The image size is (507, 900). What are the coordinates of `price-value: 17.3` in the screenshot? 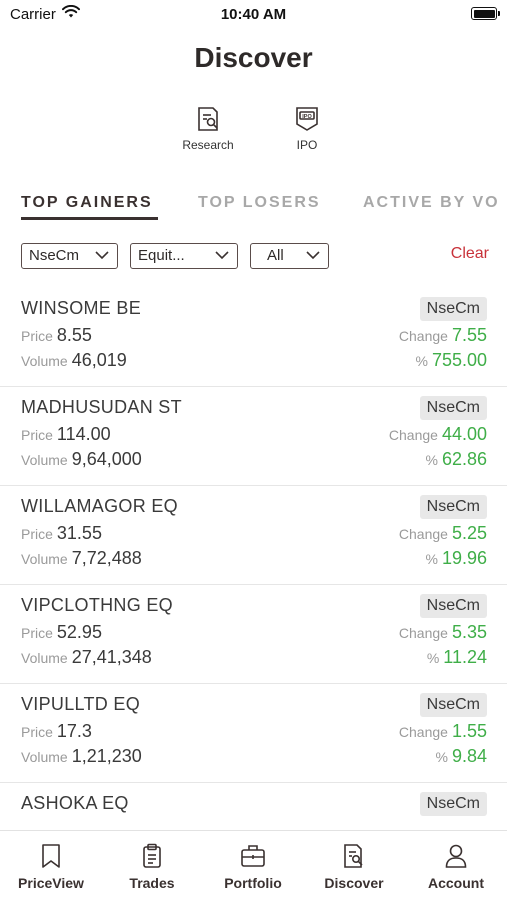 It's located at (74, 731).